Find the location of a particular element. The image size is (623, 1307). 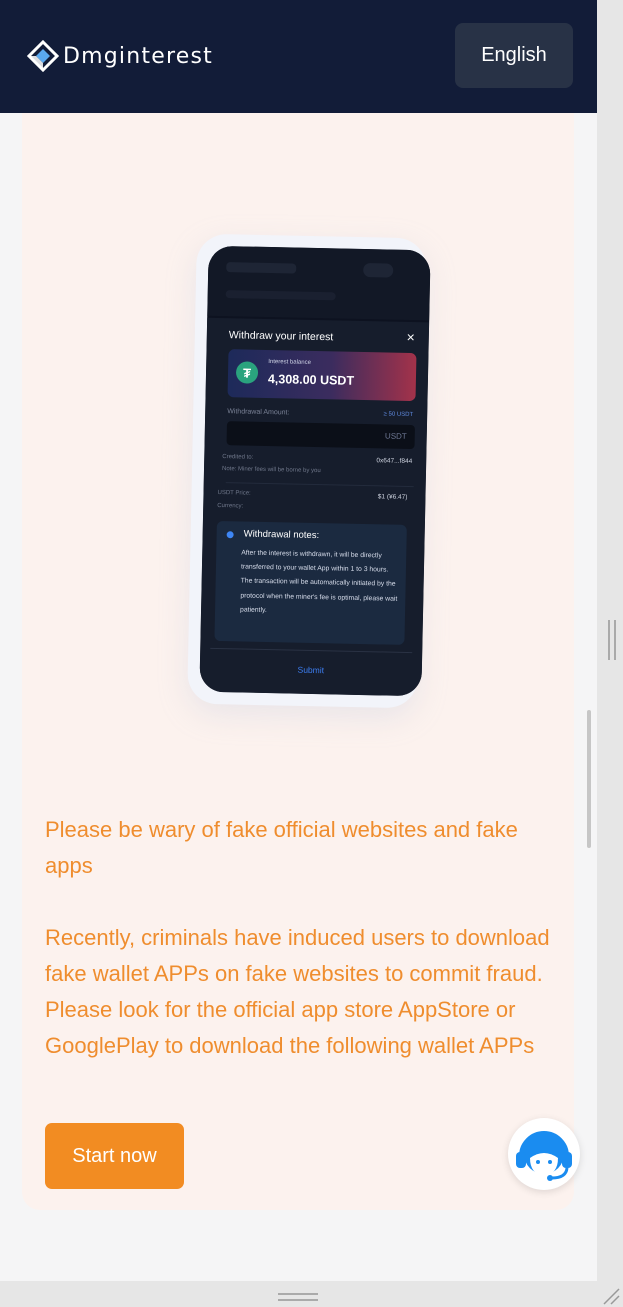

tether-icon: ₮ is located at coordinates (247, 372).